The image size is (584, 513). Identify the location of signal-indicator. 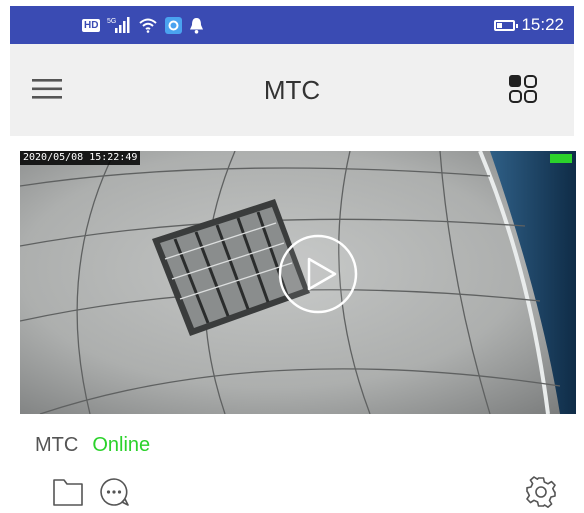
(561, 158).